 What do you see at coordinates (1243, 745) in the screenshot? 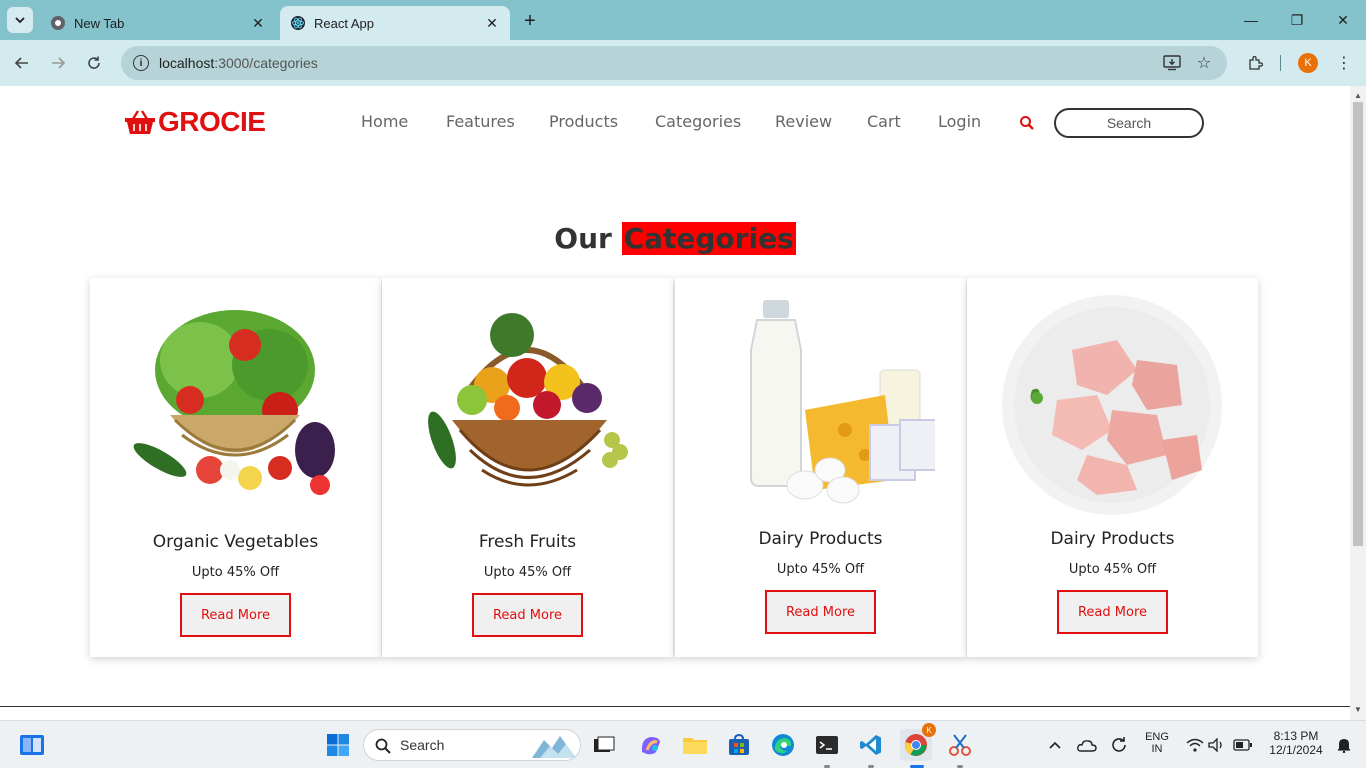
I see `battery-icon` at bounding box center [1243, 745].